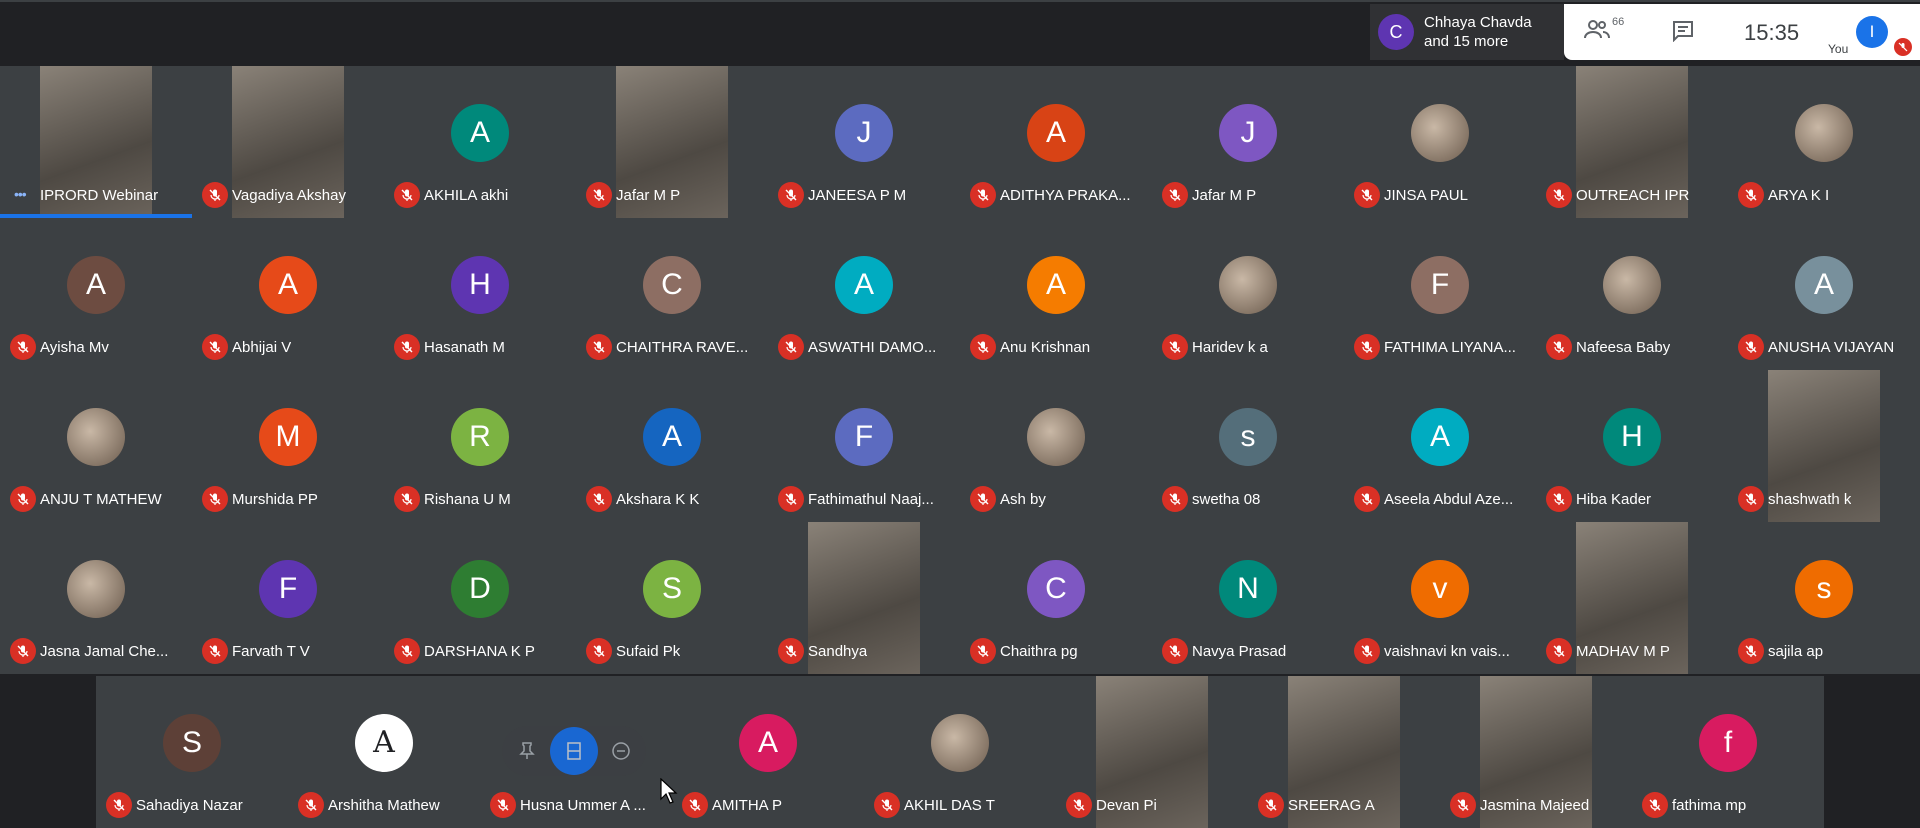  Describe the element at coordinates (1683, 33) in the screenshot. I see `chat-icon` at that location.